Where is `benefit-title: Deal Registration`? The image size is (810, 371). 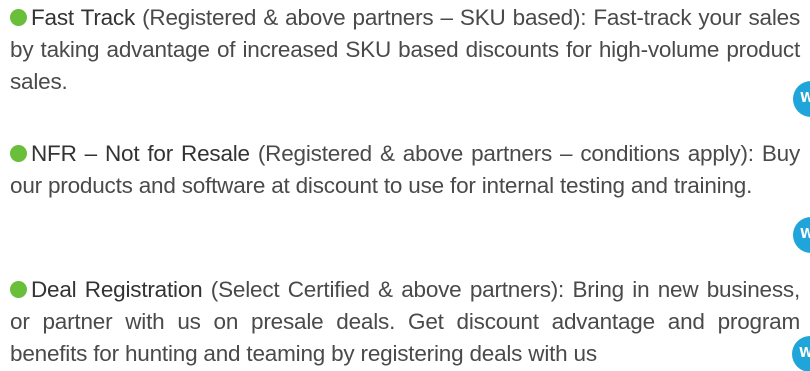
benefit-title: Deal Registration is located at coordinates (117, 289).